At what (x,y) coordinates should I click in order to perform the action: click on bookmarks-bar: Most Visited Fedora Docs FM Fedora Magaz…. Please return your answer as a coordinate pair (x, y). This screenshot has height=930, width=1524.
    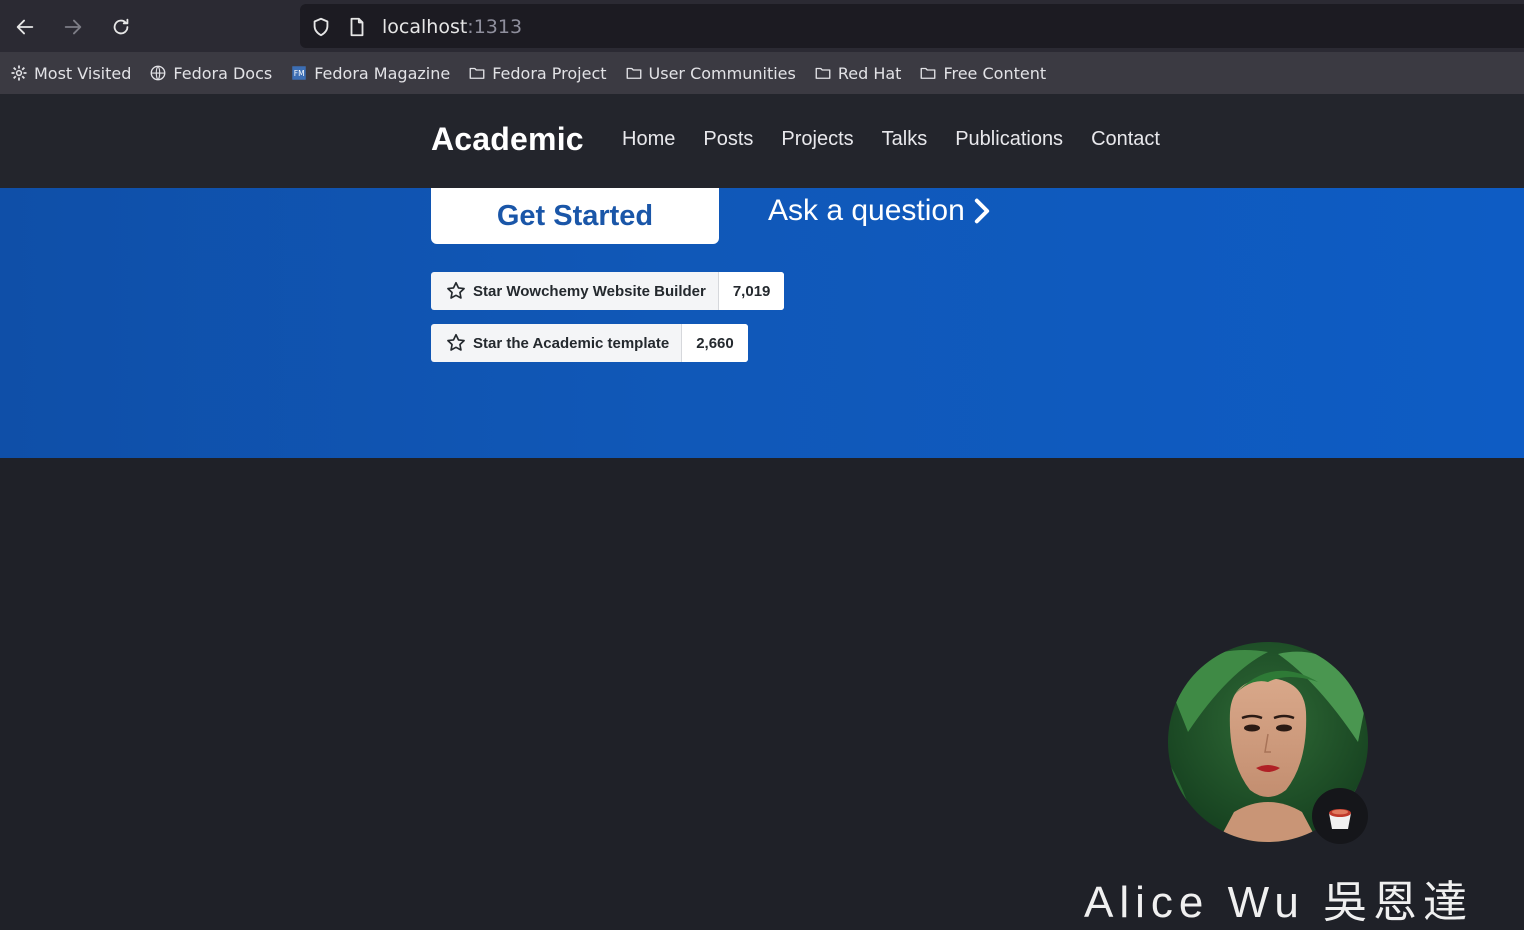
    Looking at the image, I should click on (762, 73).